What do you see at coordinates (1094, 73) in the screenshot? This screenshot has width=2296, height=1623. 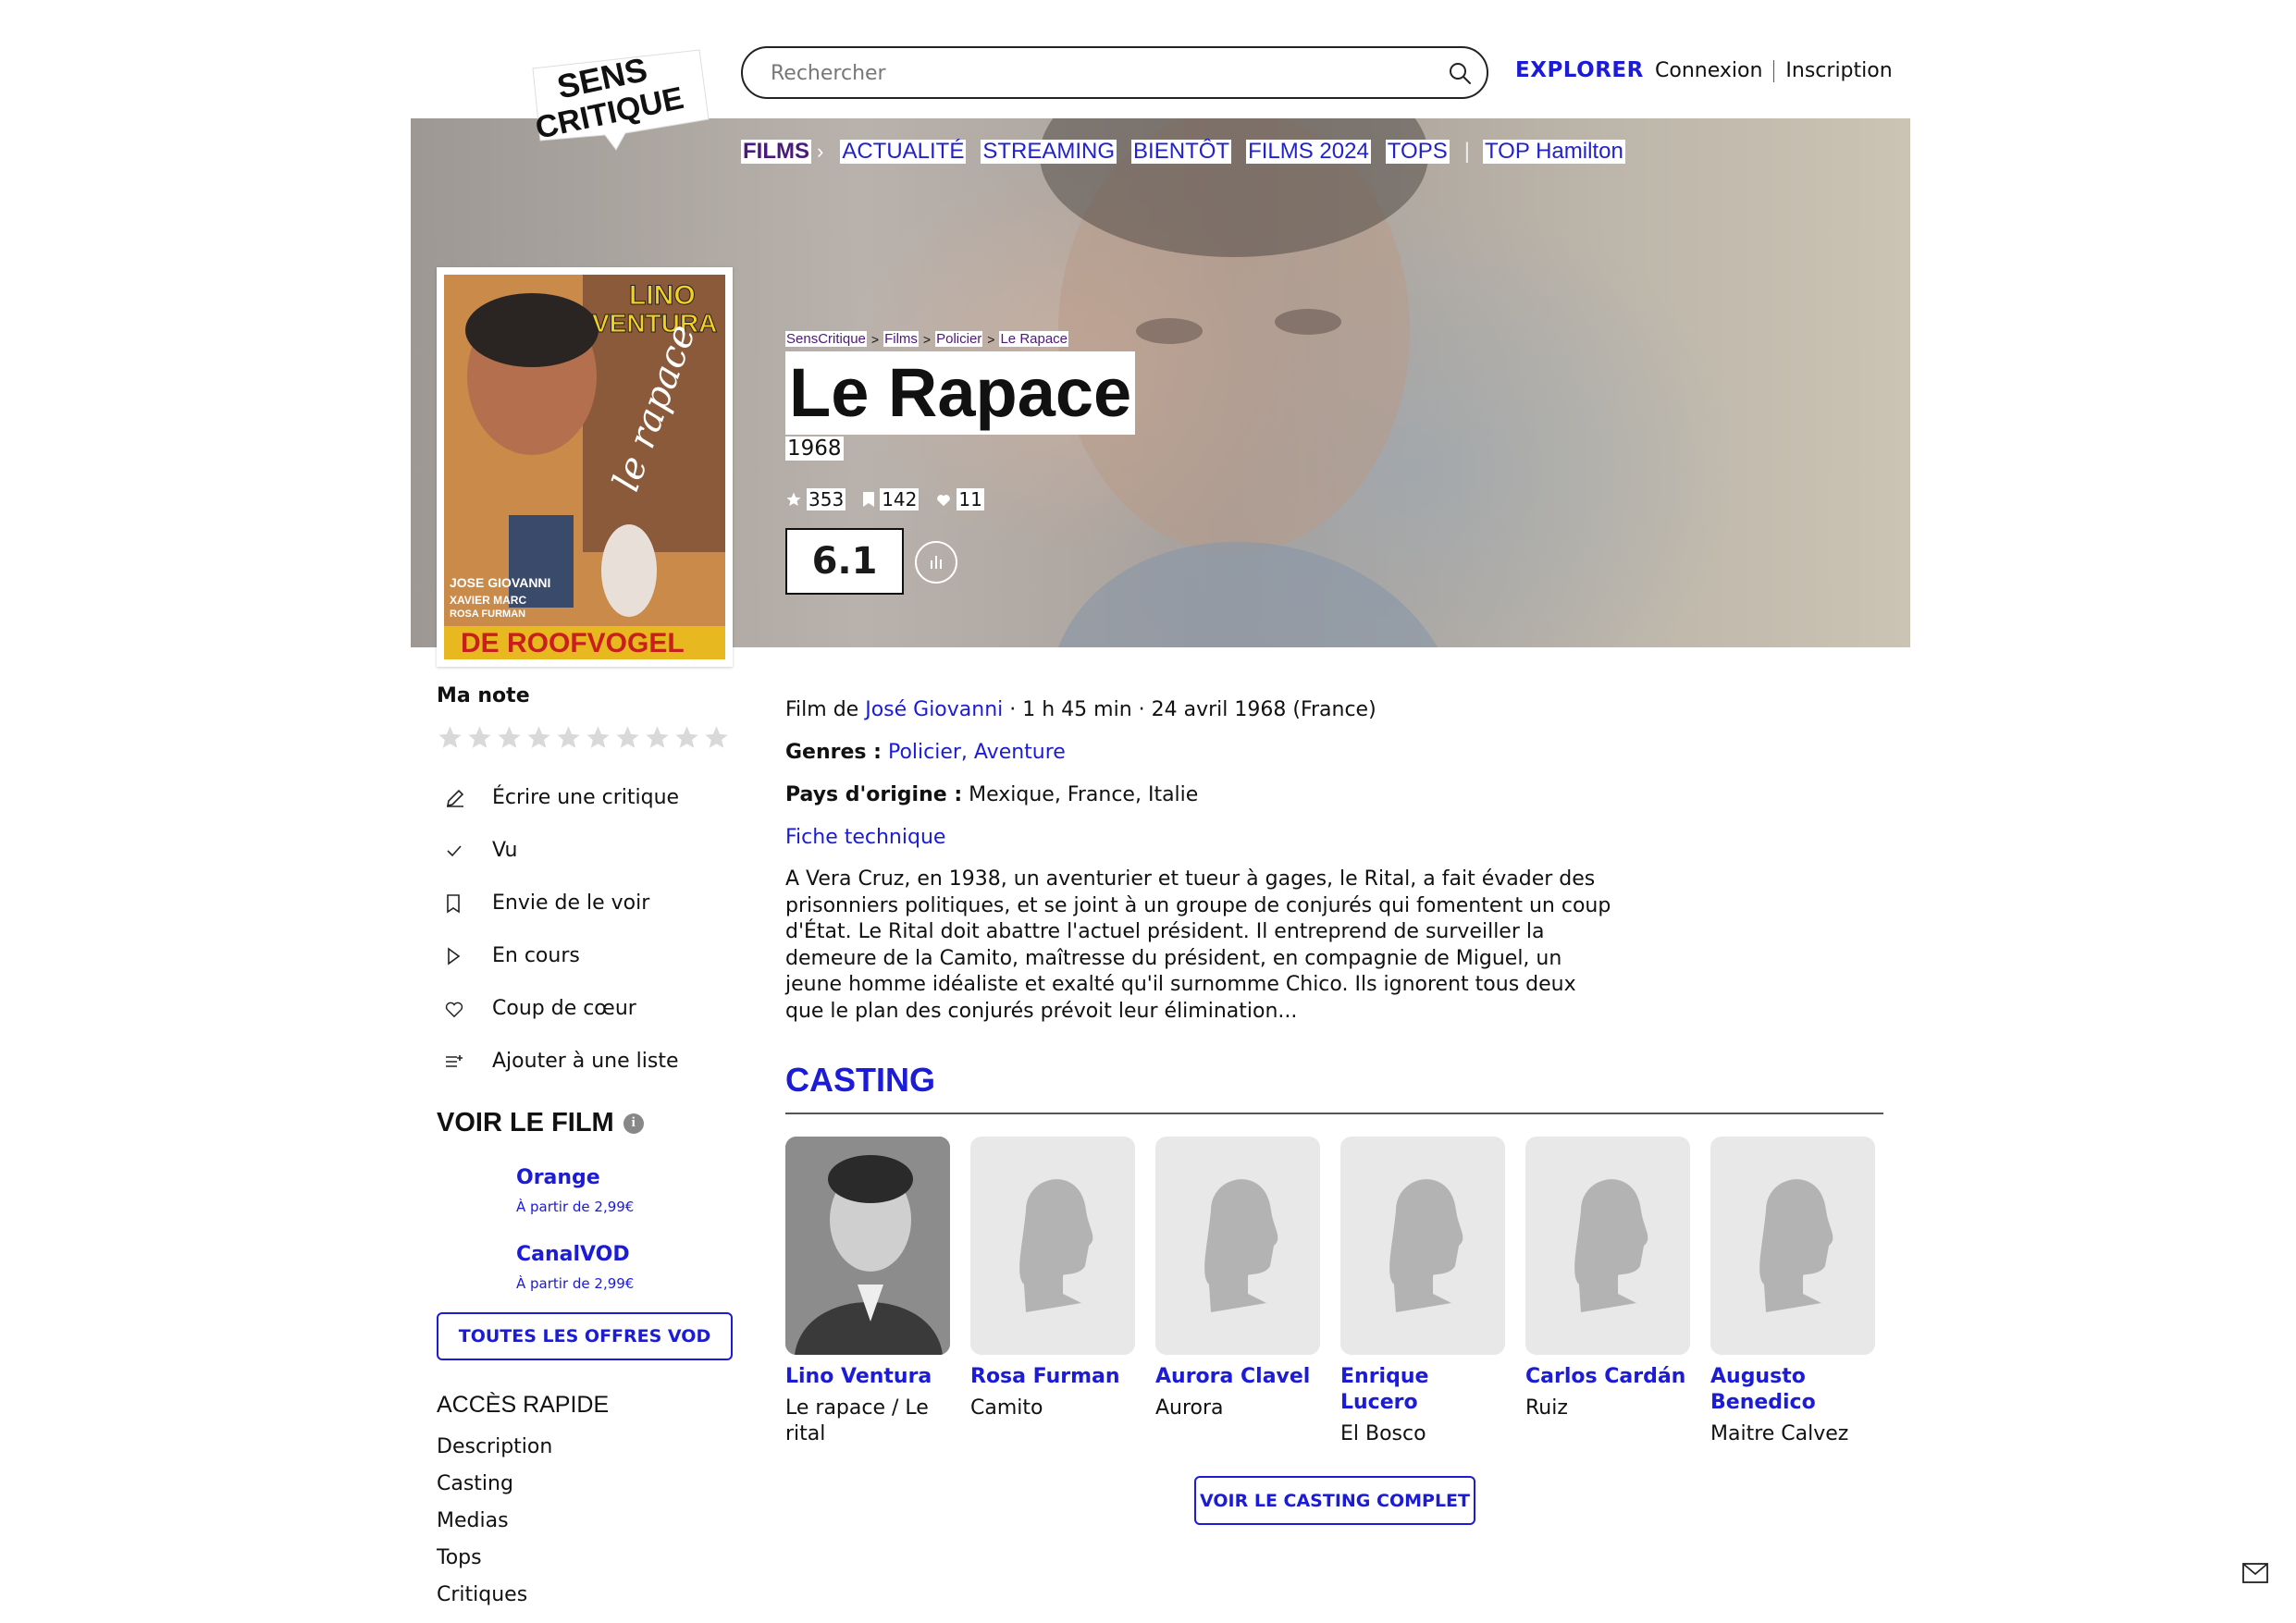 I see `search-input` at bounding box center [1094, 73].